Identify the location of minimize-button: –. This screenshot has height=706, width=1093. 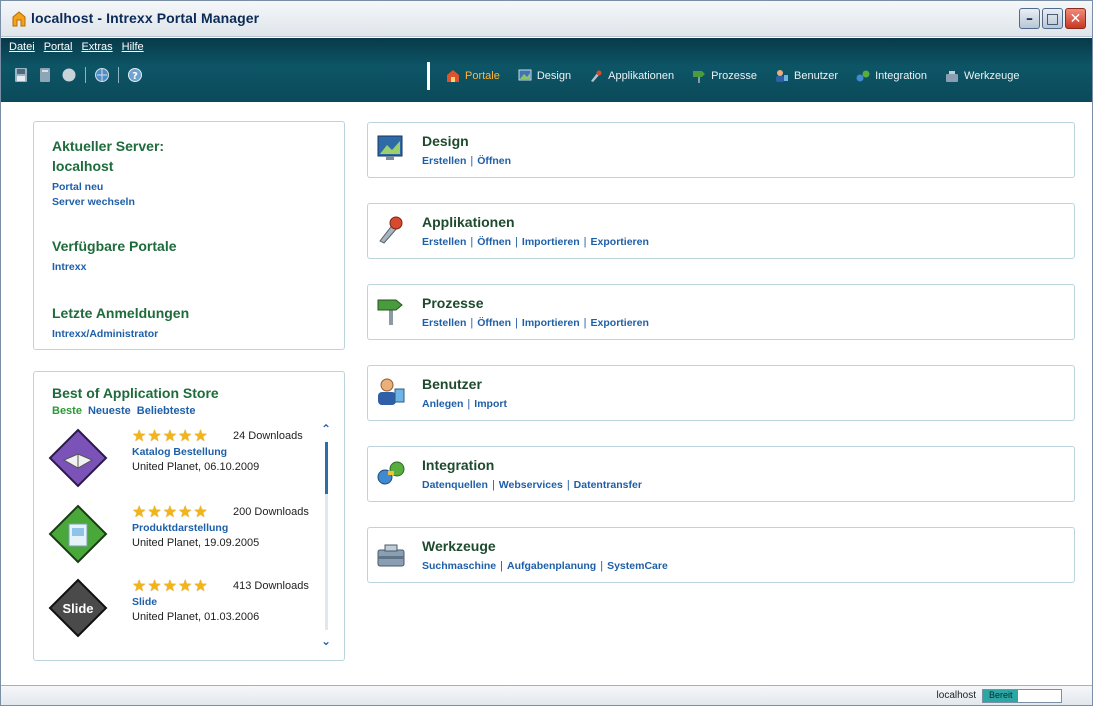
(1029, 18).